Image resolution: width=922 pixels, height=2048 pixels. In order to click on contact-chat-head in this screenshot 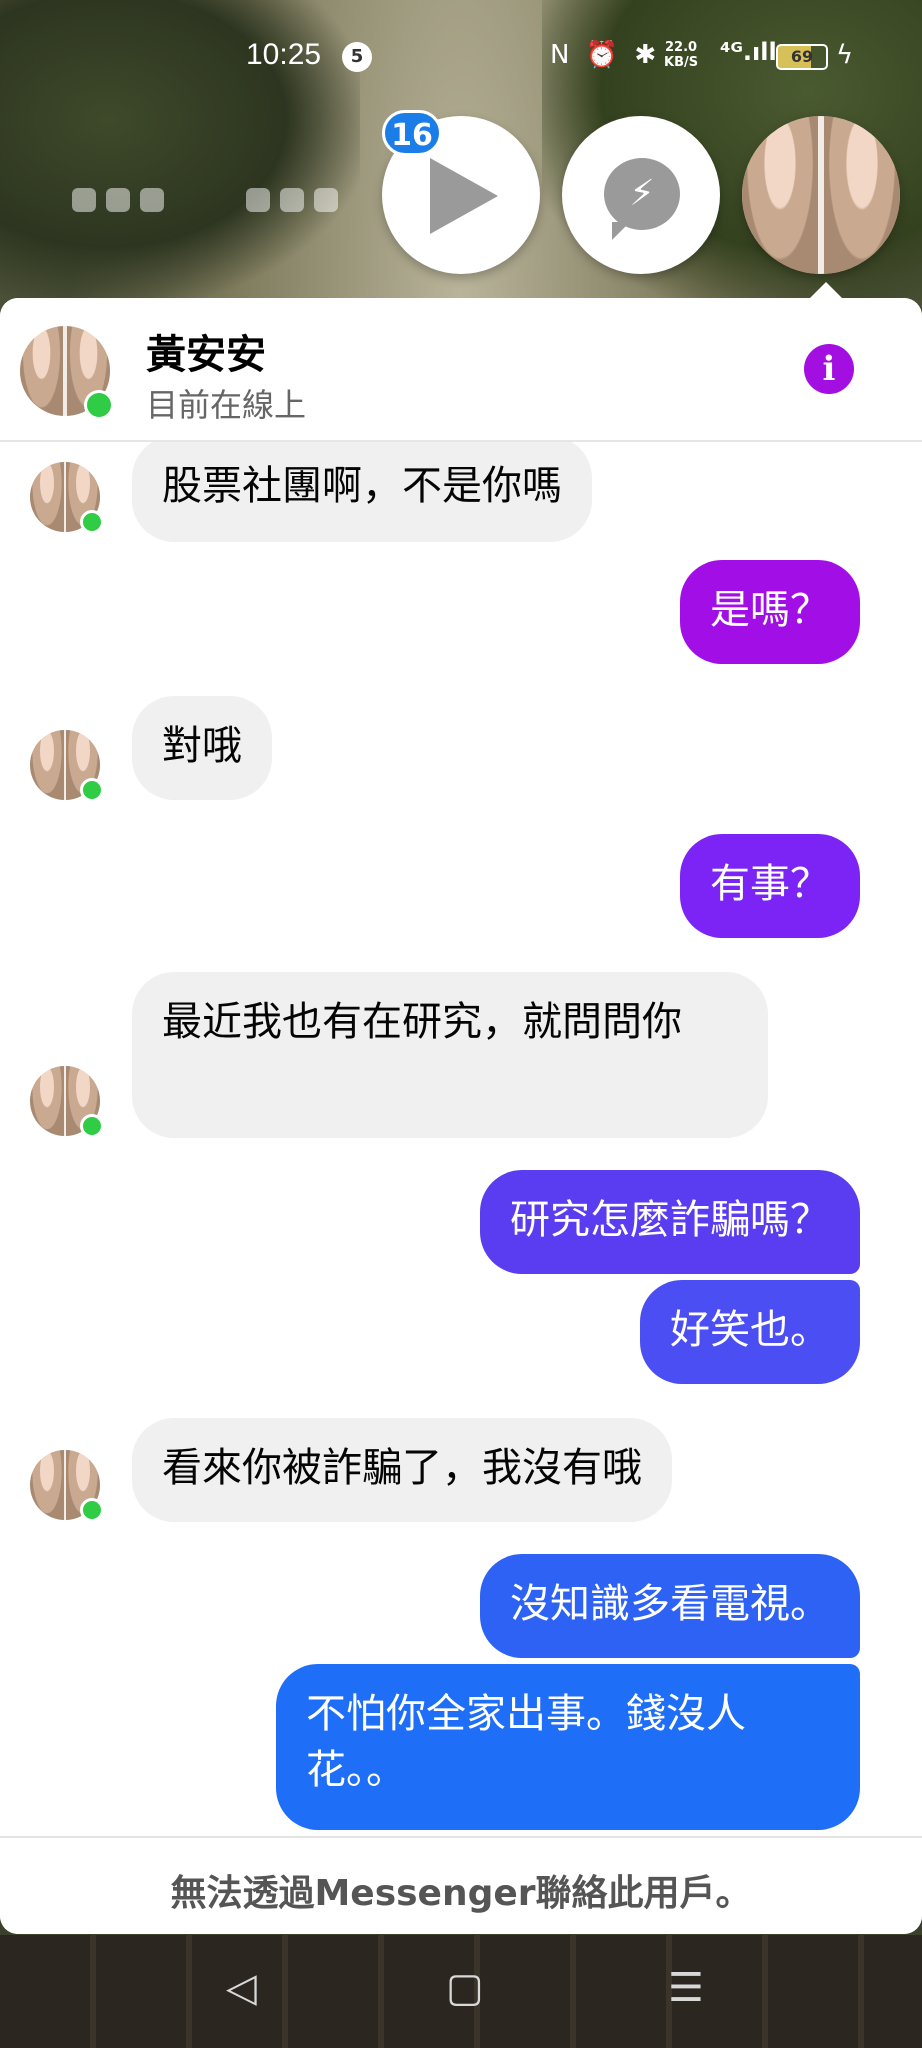, I will do `click(821, 195)`.